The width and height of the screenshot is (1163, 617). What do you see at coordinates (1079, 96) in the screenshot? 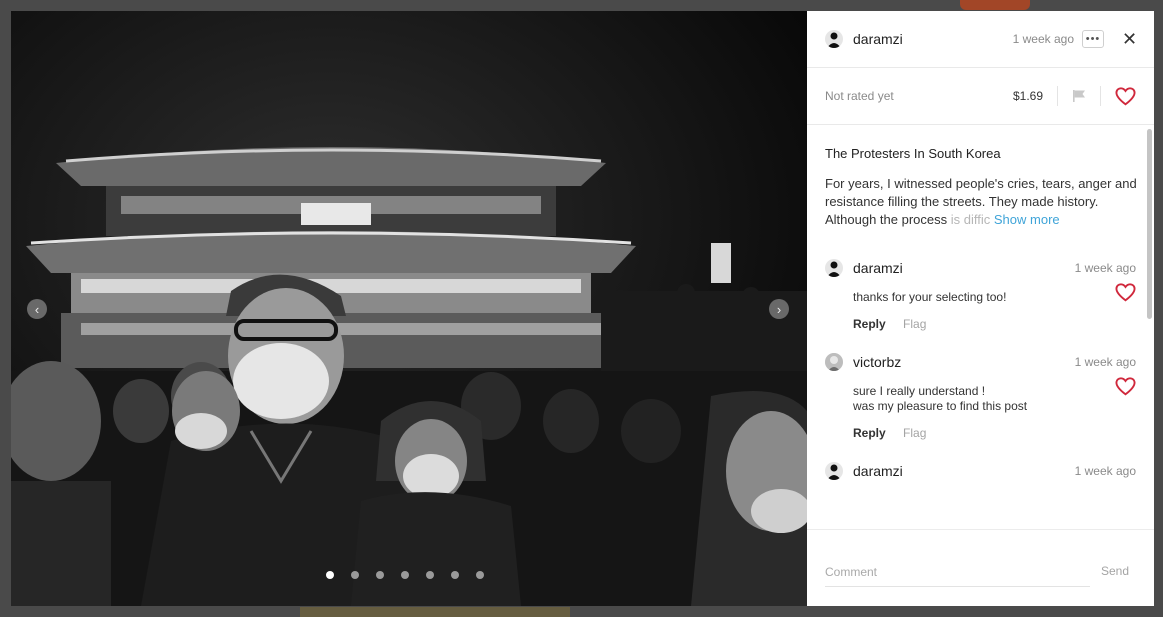
I see `flag-icon` at bounding box center [1079, 96].